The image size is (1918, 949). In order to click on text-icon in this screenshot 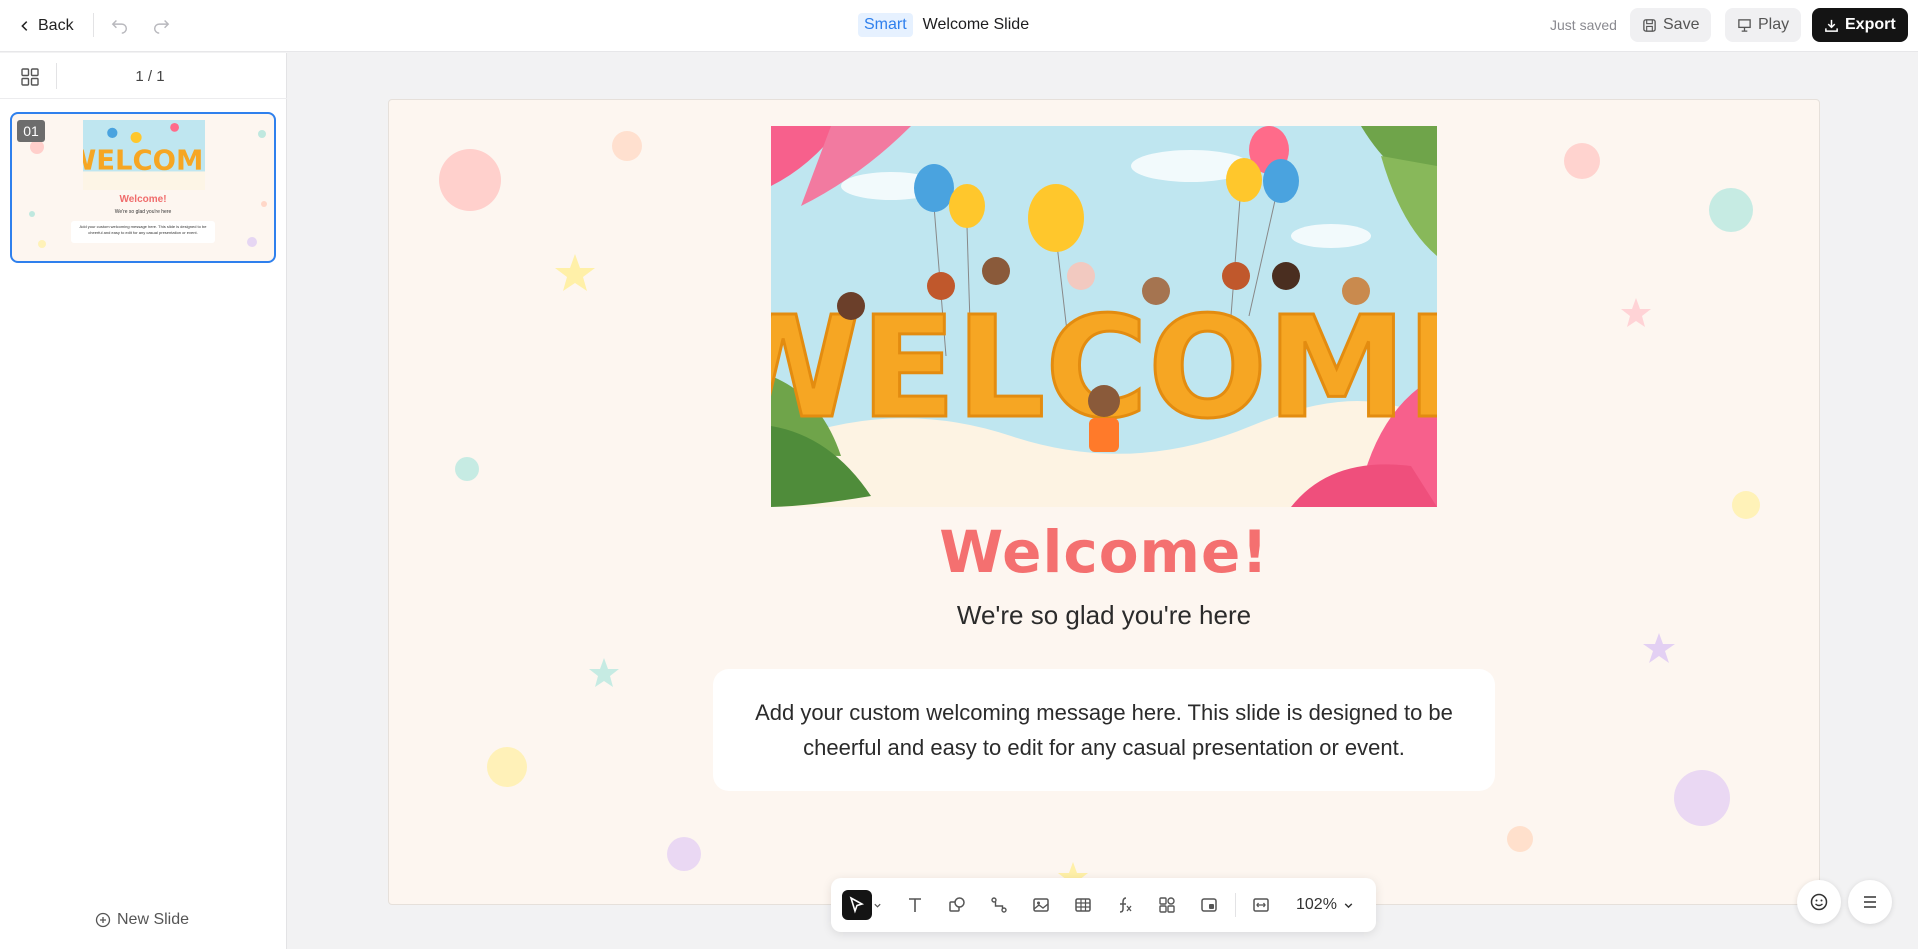, I will do `click(915, 905)`.